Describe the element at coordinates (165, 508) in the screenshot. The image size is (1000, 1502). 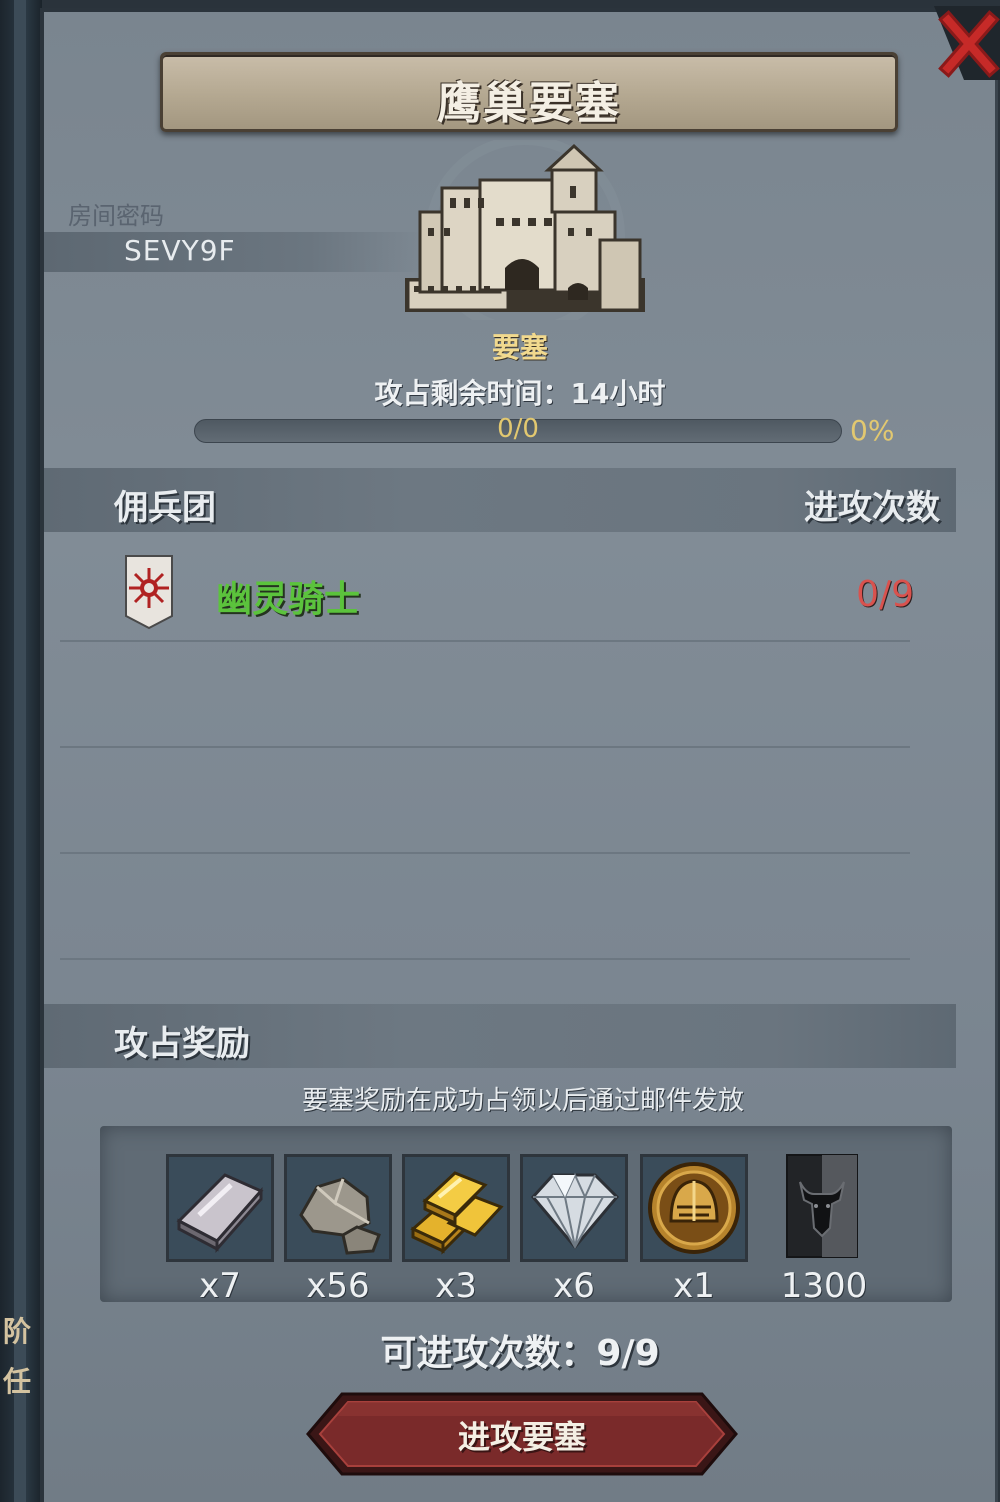
I see `guild-section-title: 佣兵团` at that location.